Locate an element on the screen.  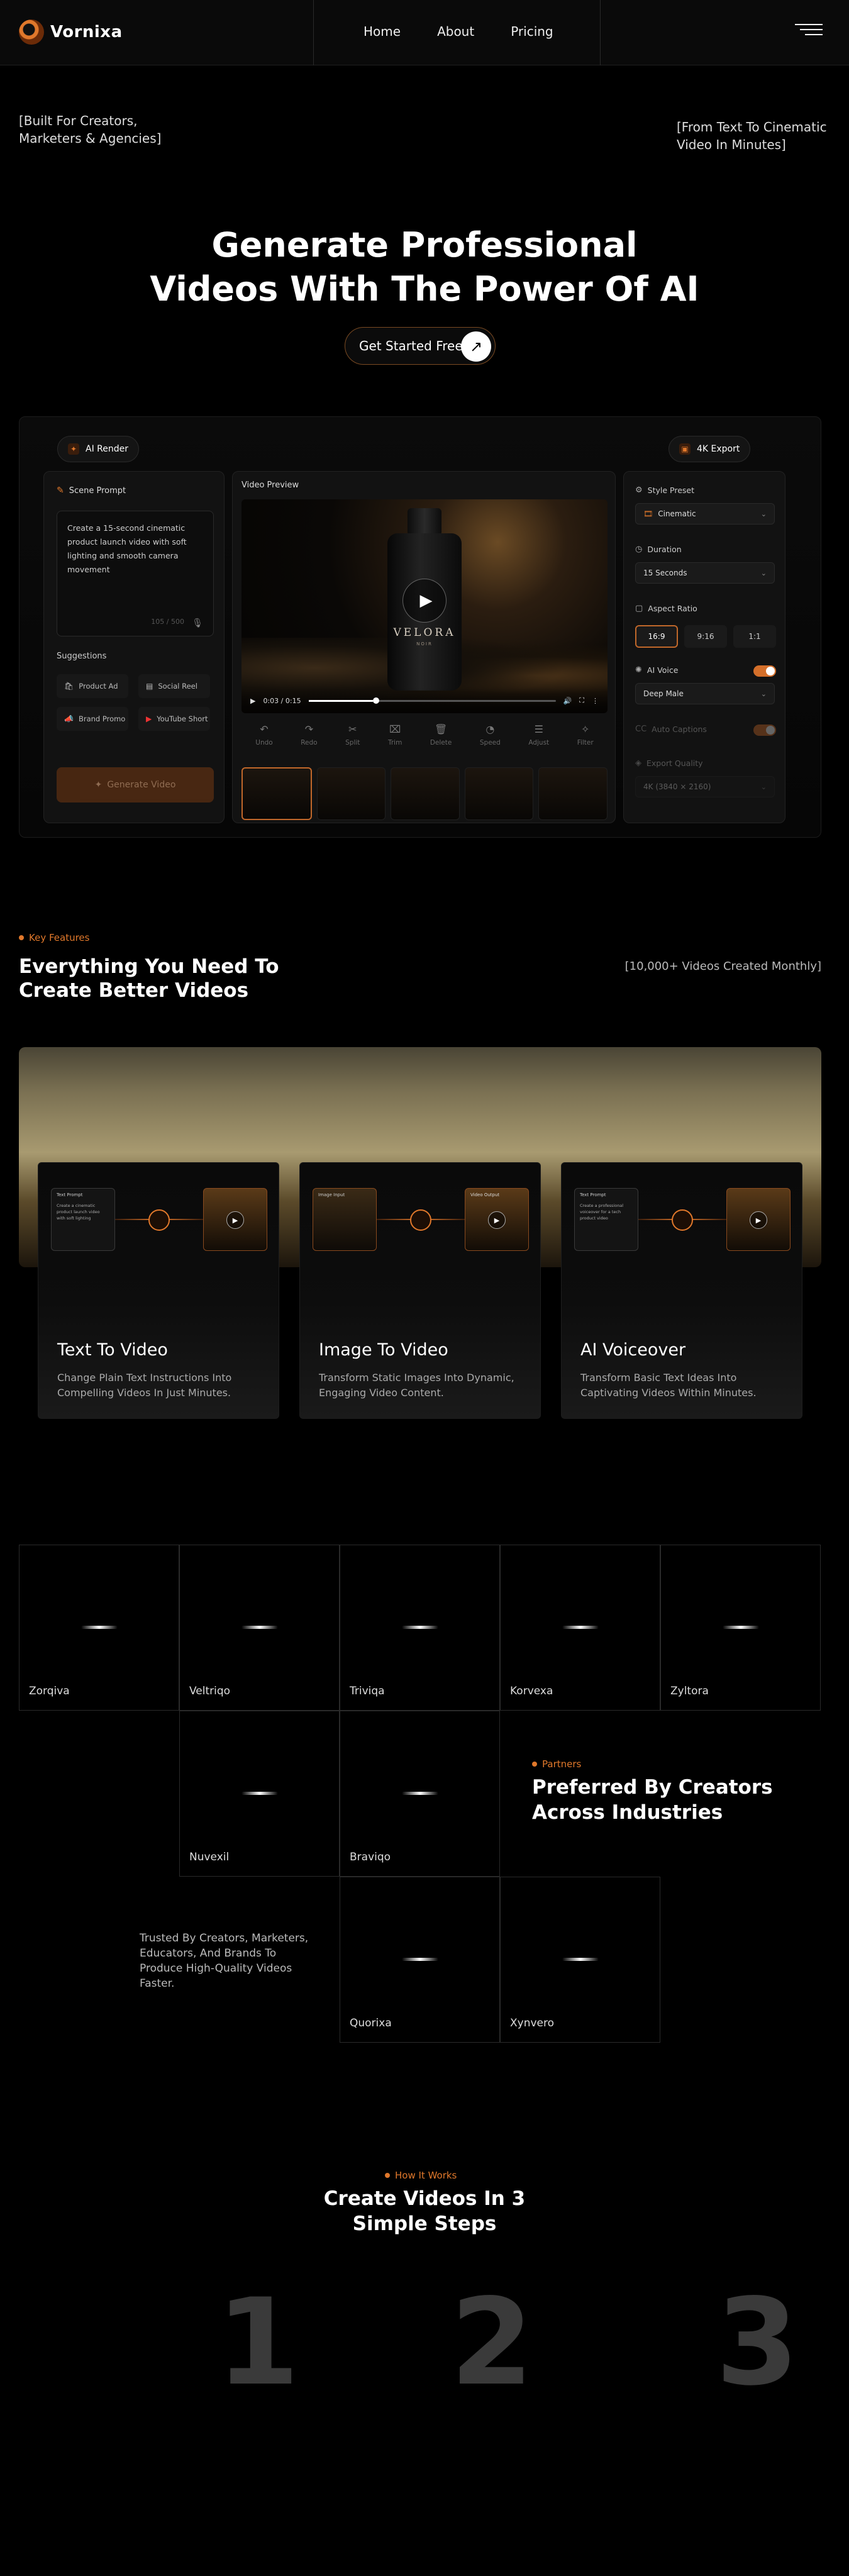
menu-hamburger-icon is located at coordinates (809, 32).